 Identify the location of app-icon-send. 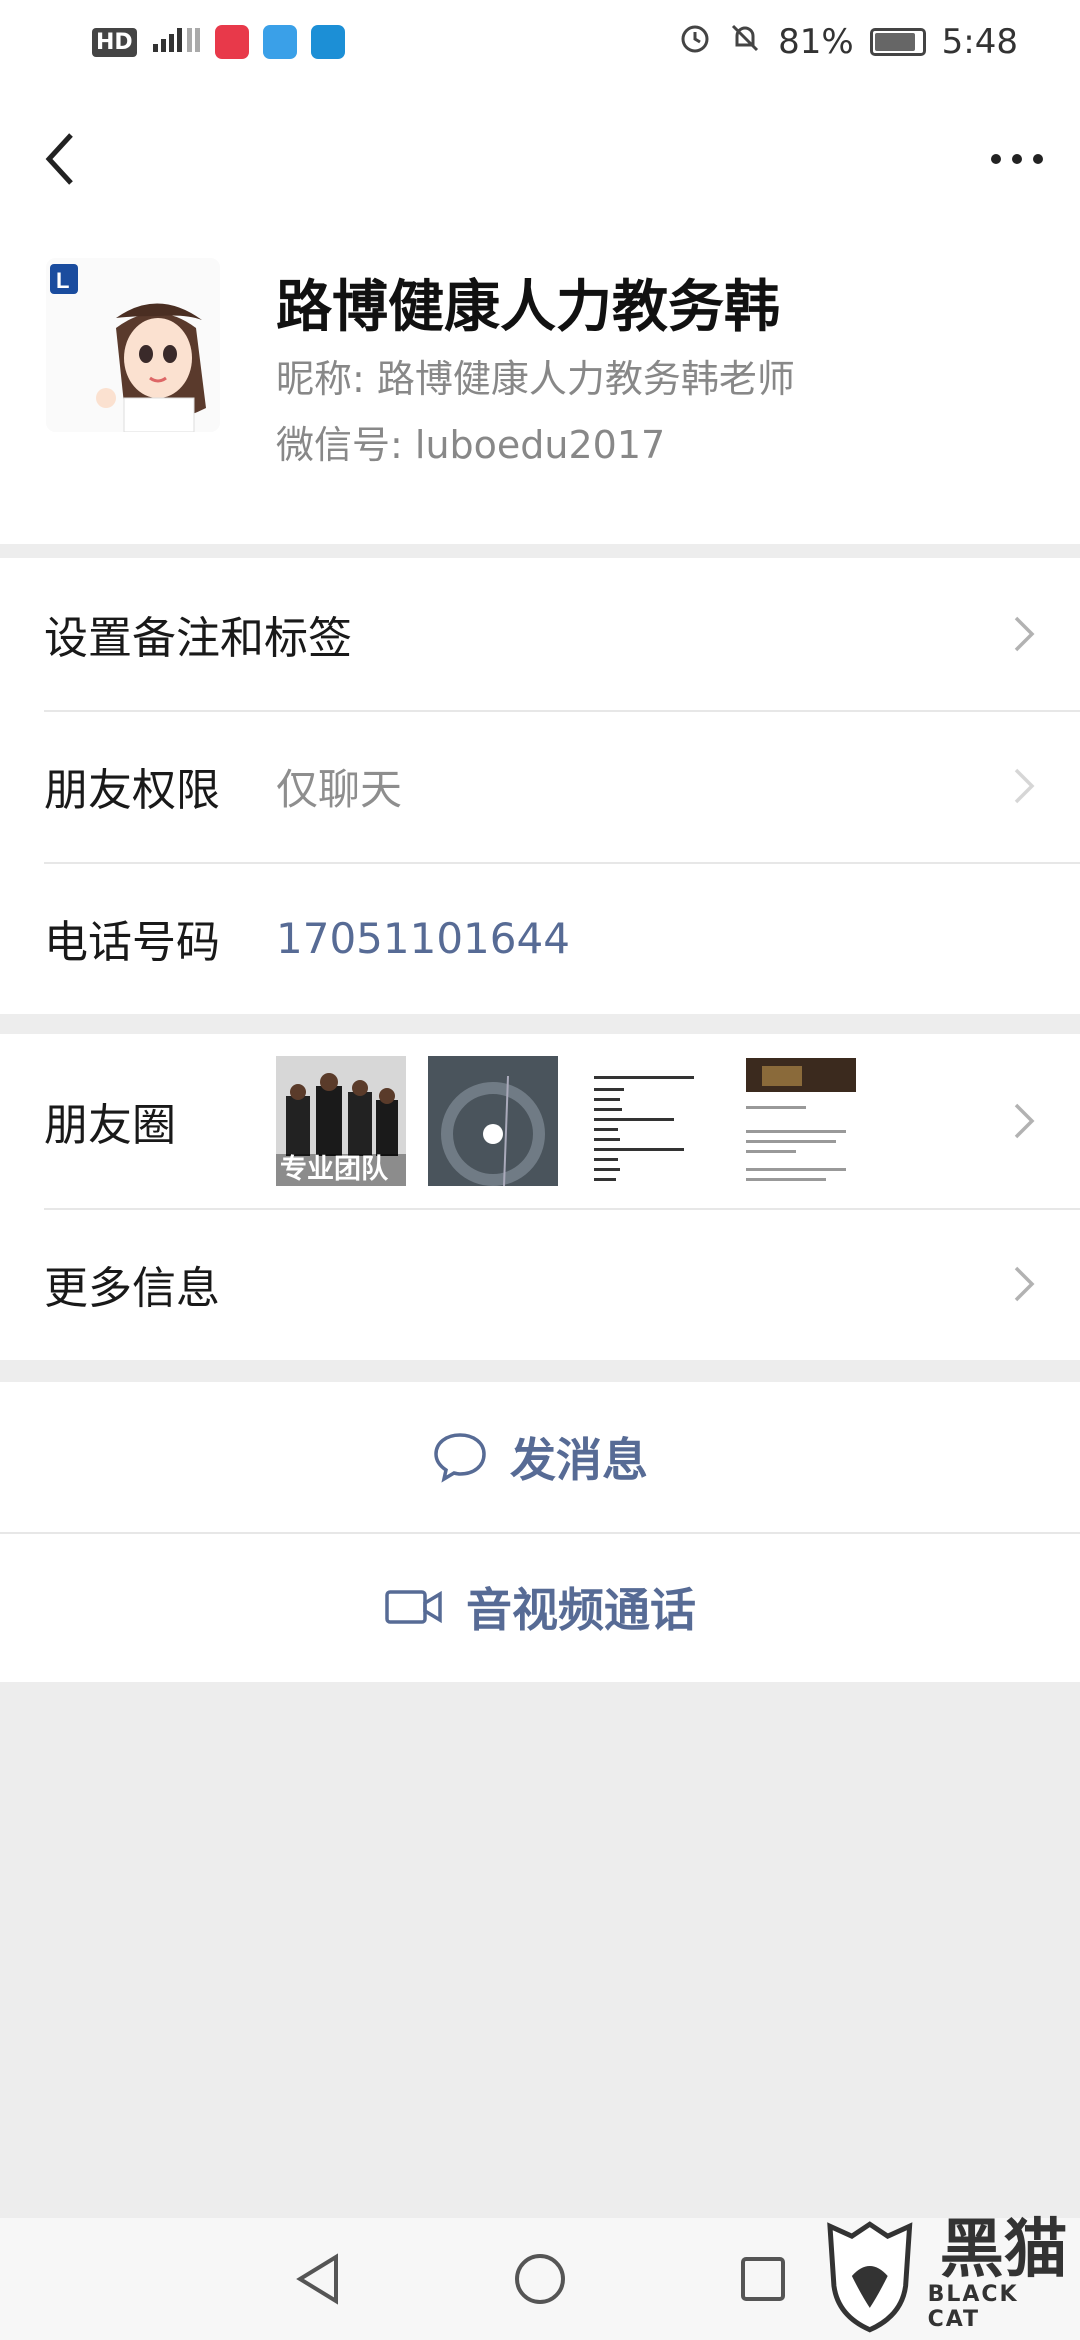
(279, 42).